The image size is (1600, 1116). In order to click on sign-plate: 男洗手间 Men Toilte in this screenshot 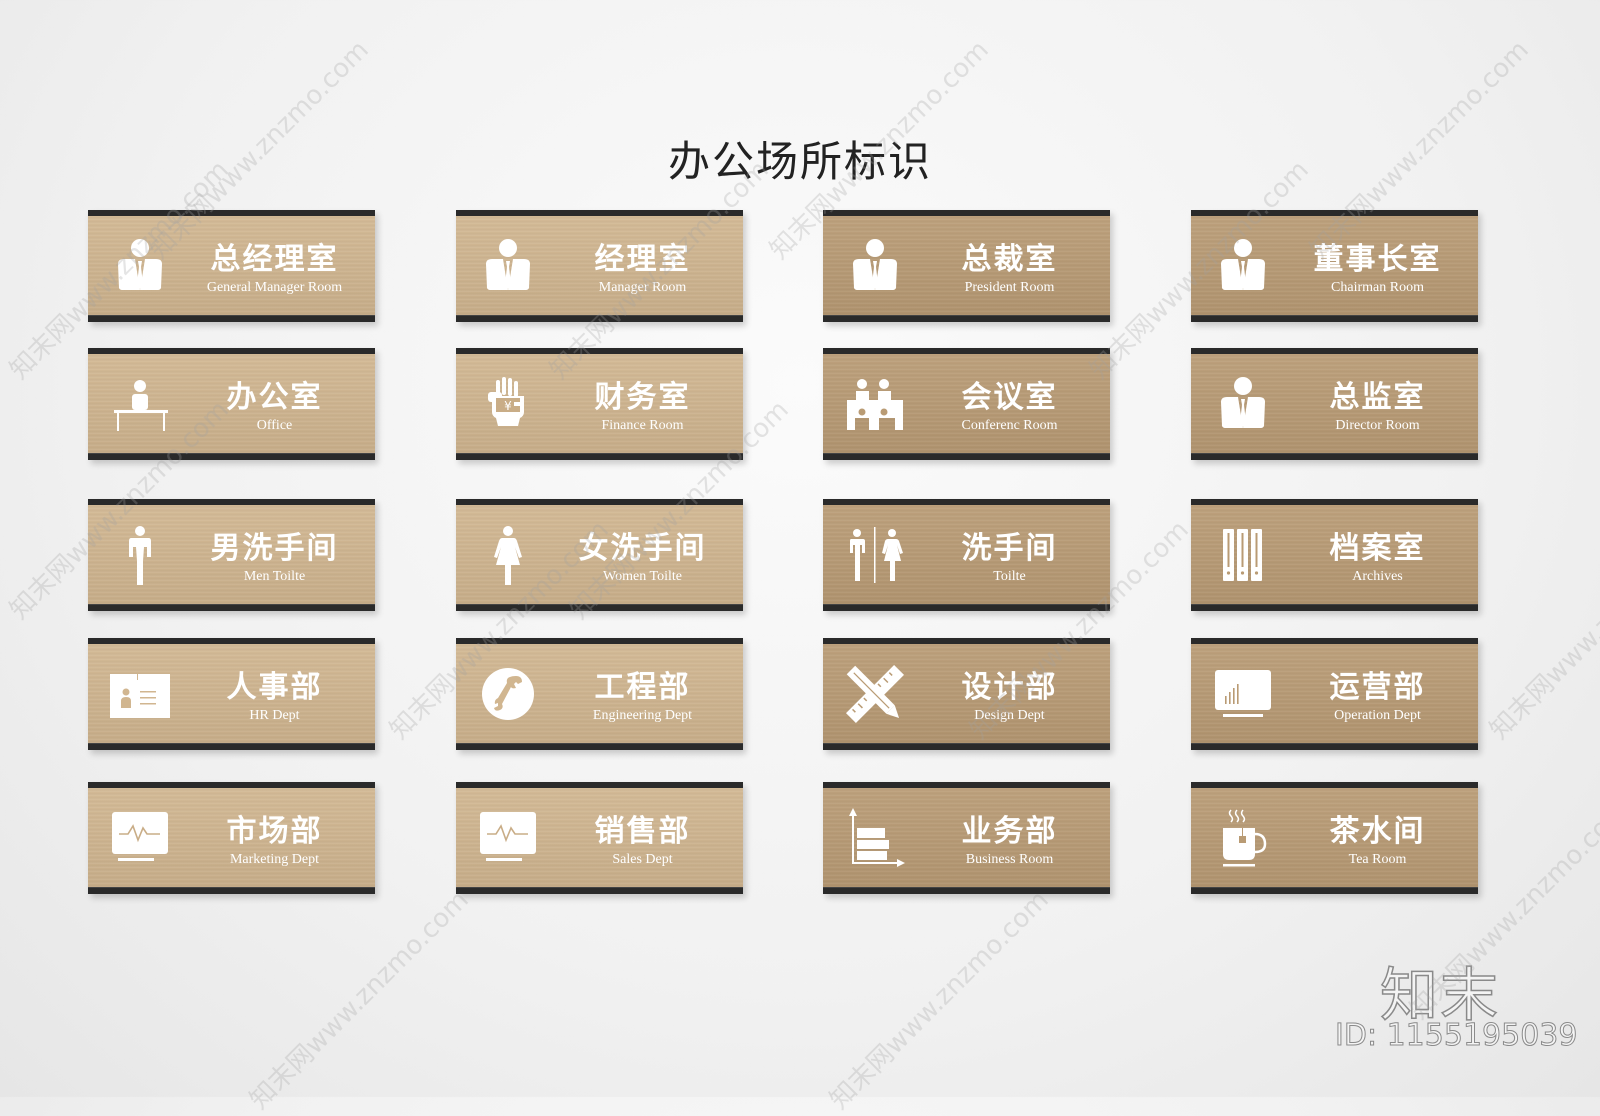, I will do `click(231, 555)`.